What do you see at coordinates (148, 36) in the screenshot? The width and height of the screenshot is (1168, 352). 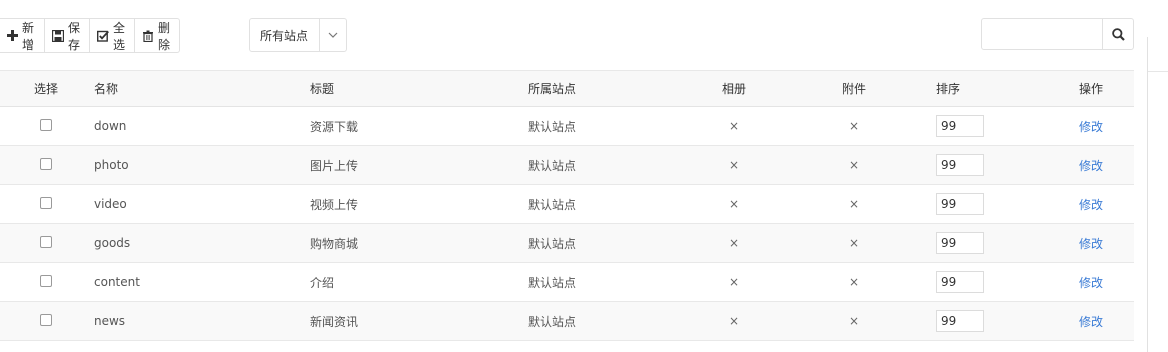 I see `trash-icon` at bounding box center [148, 36].